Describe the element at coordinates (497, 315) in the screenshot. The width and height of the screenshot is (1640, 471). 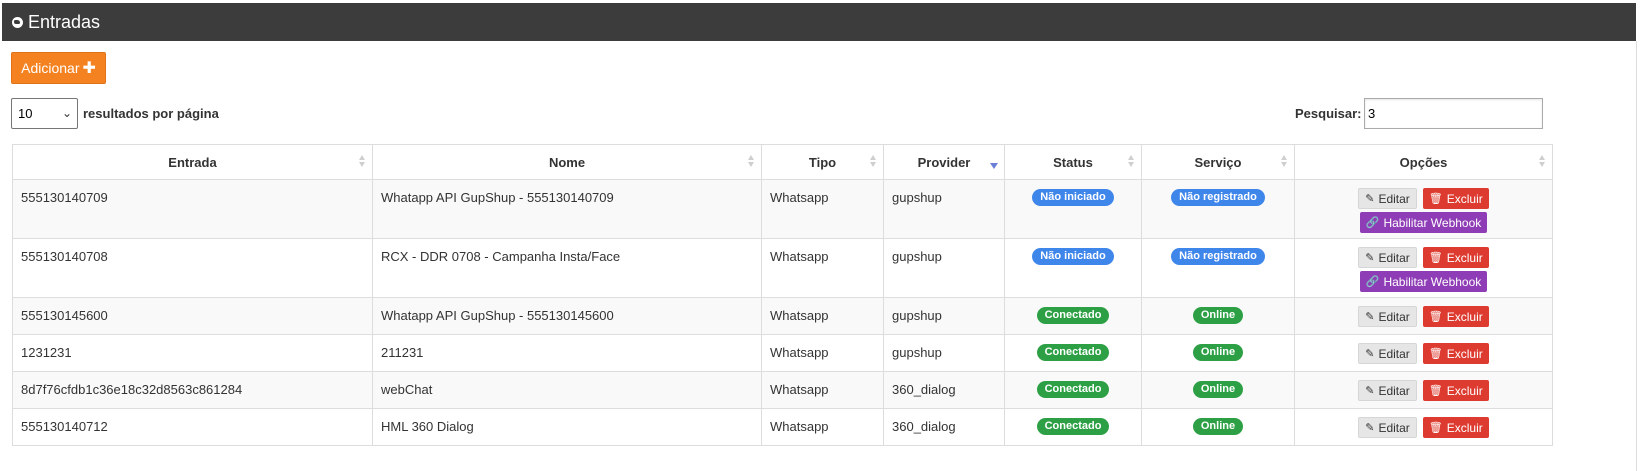
I see `nome-text: Whatapp API GupShup - 555130145600` at that location.